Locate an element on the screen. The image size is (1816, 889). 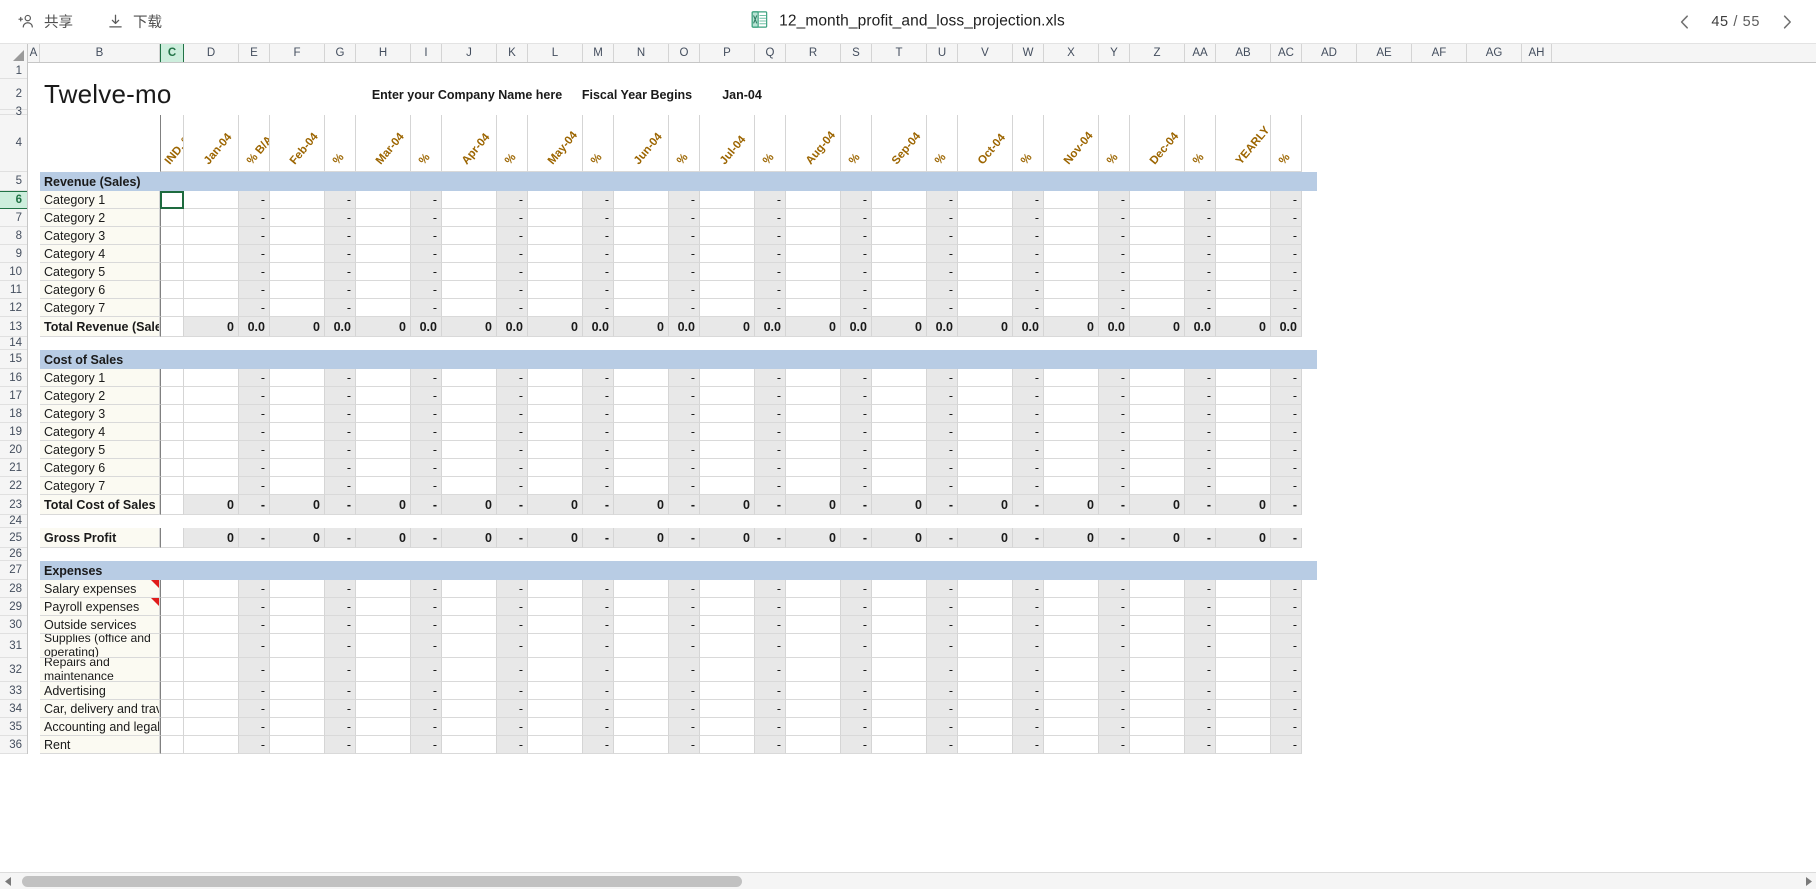
cell-J9 is located at coordinates (469, 254).